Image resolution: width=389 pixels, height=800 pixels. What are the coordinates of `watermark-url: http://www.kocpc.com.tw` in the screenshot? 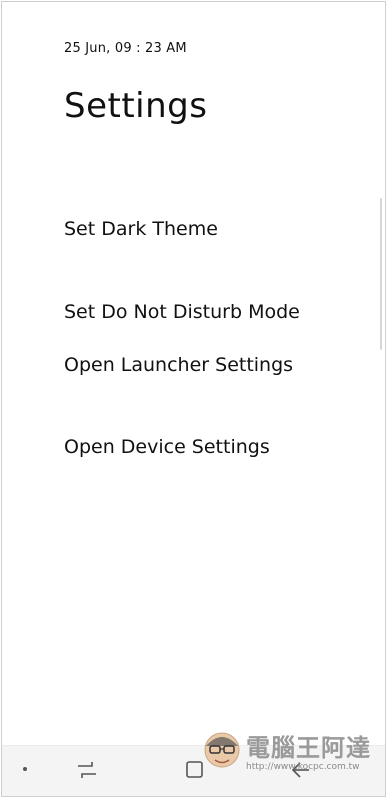 It's located at (303, 767).